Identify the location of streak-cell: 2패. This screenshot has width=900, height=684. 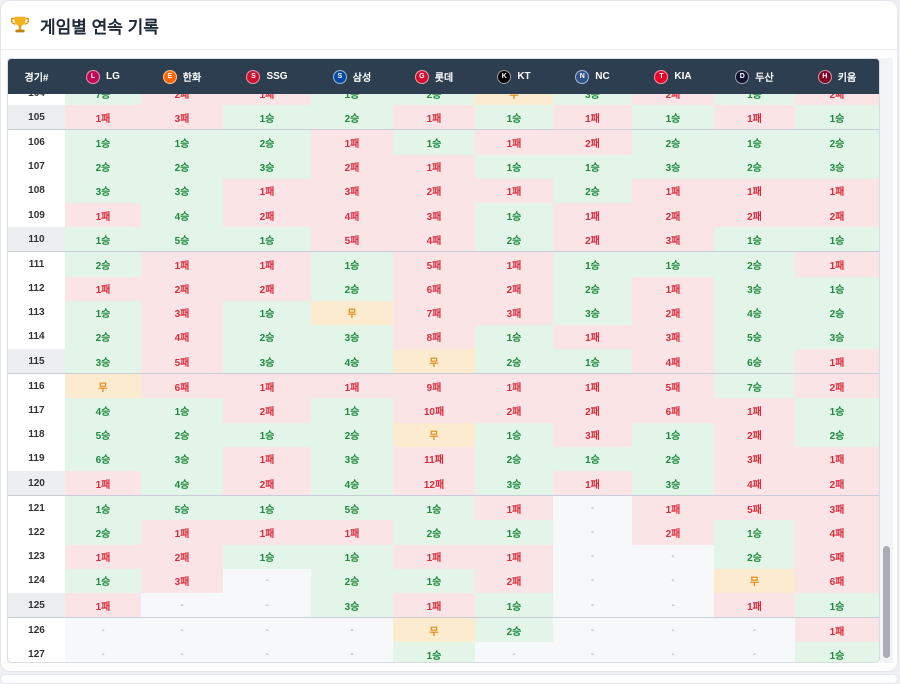
(673, 312).